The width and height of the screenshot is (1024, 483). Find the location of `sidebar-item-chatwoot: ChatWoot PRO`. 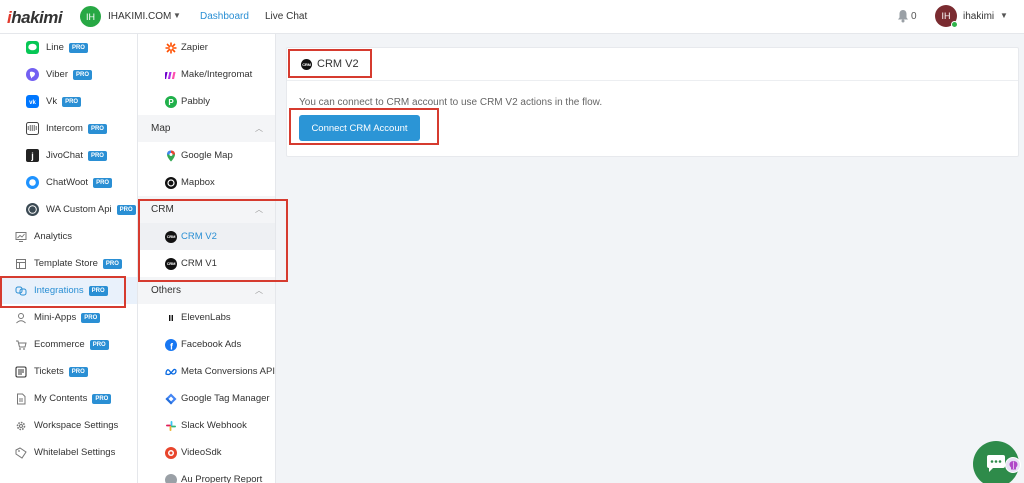

sidebar-item-chatwoot: ChatWoot PRO is located at coordinates (68, 182).